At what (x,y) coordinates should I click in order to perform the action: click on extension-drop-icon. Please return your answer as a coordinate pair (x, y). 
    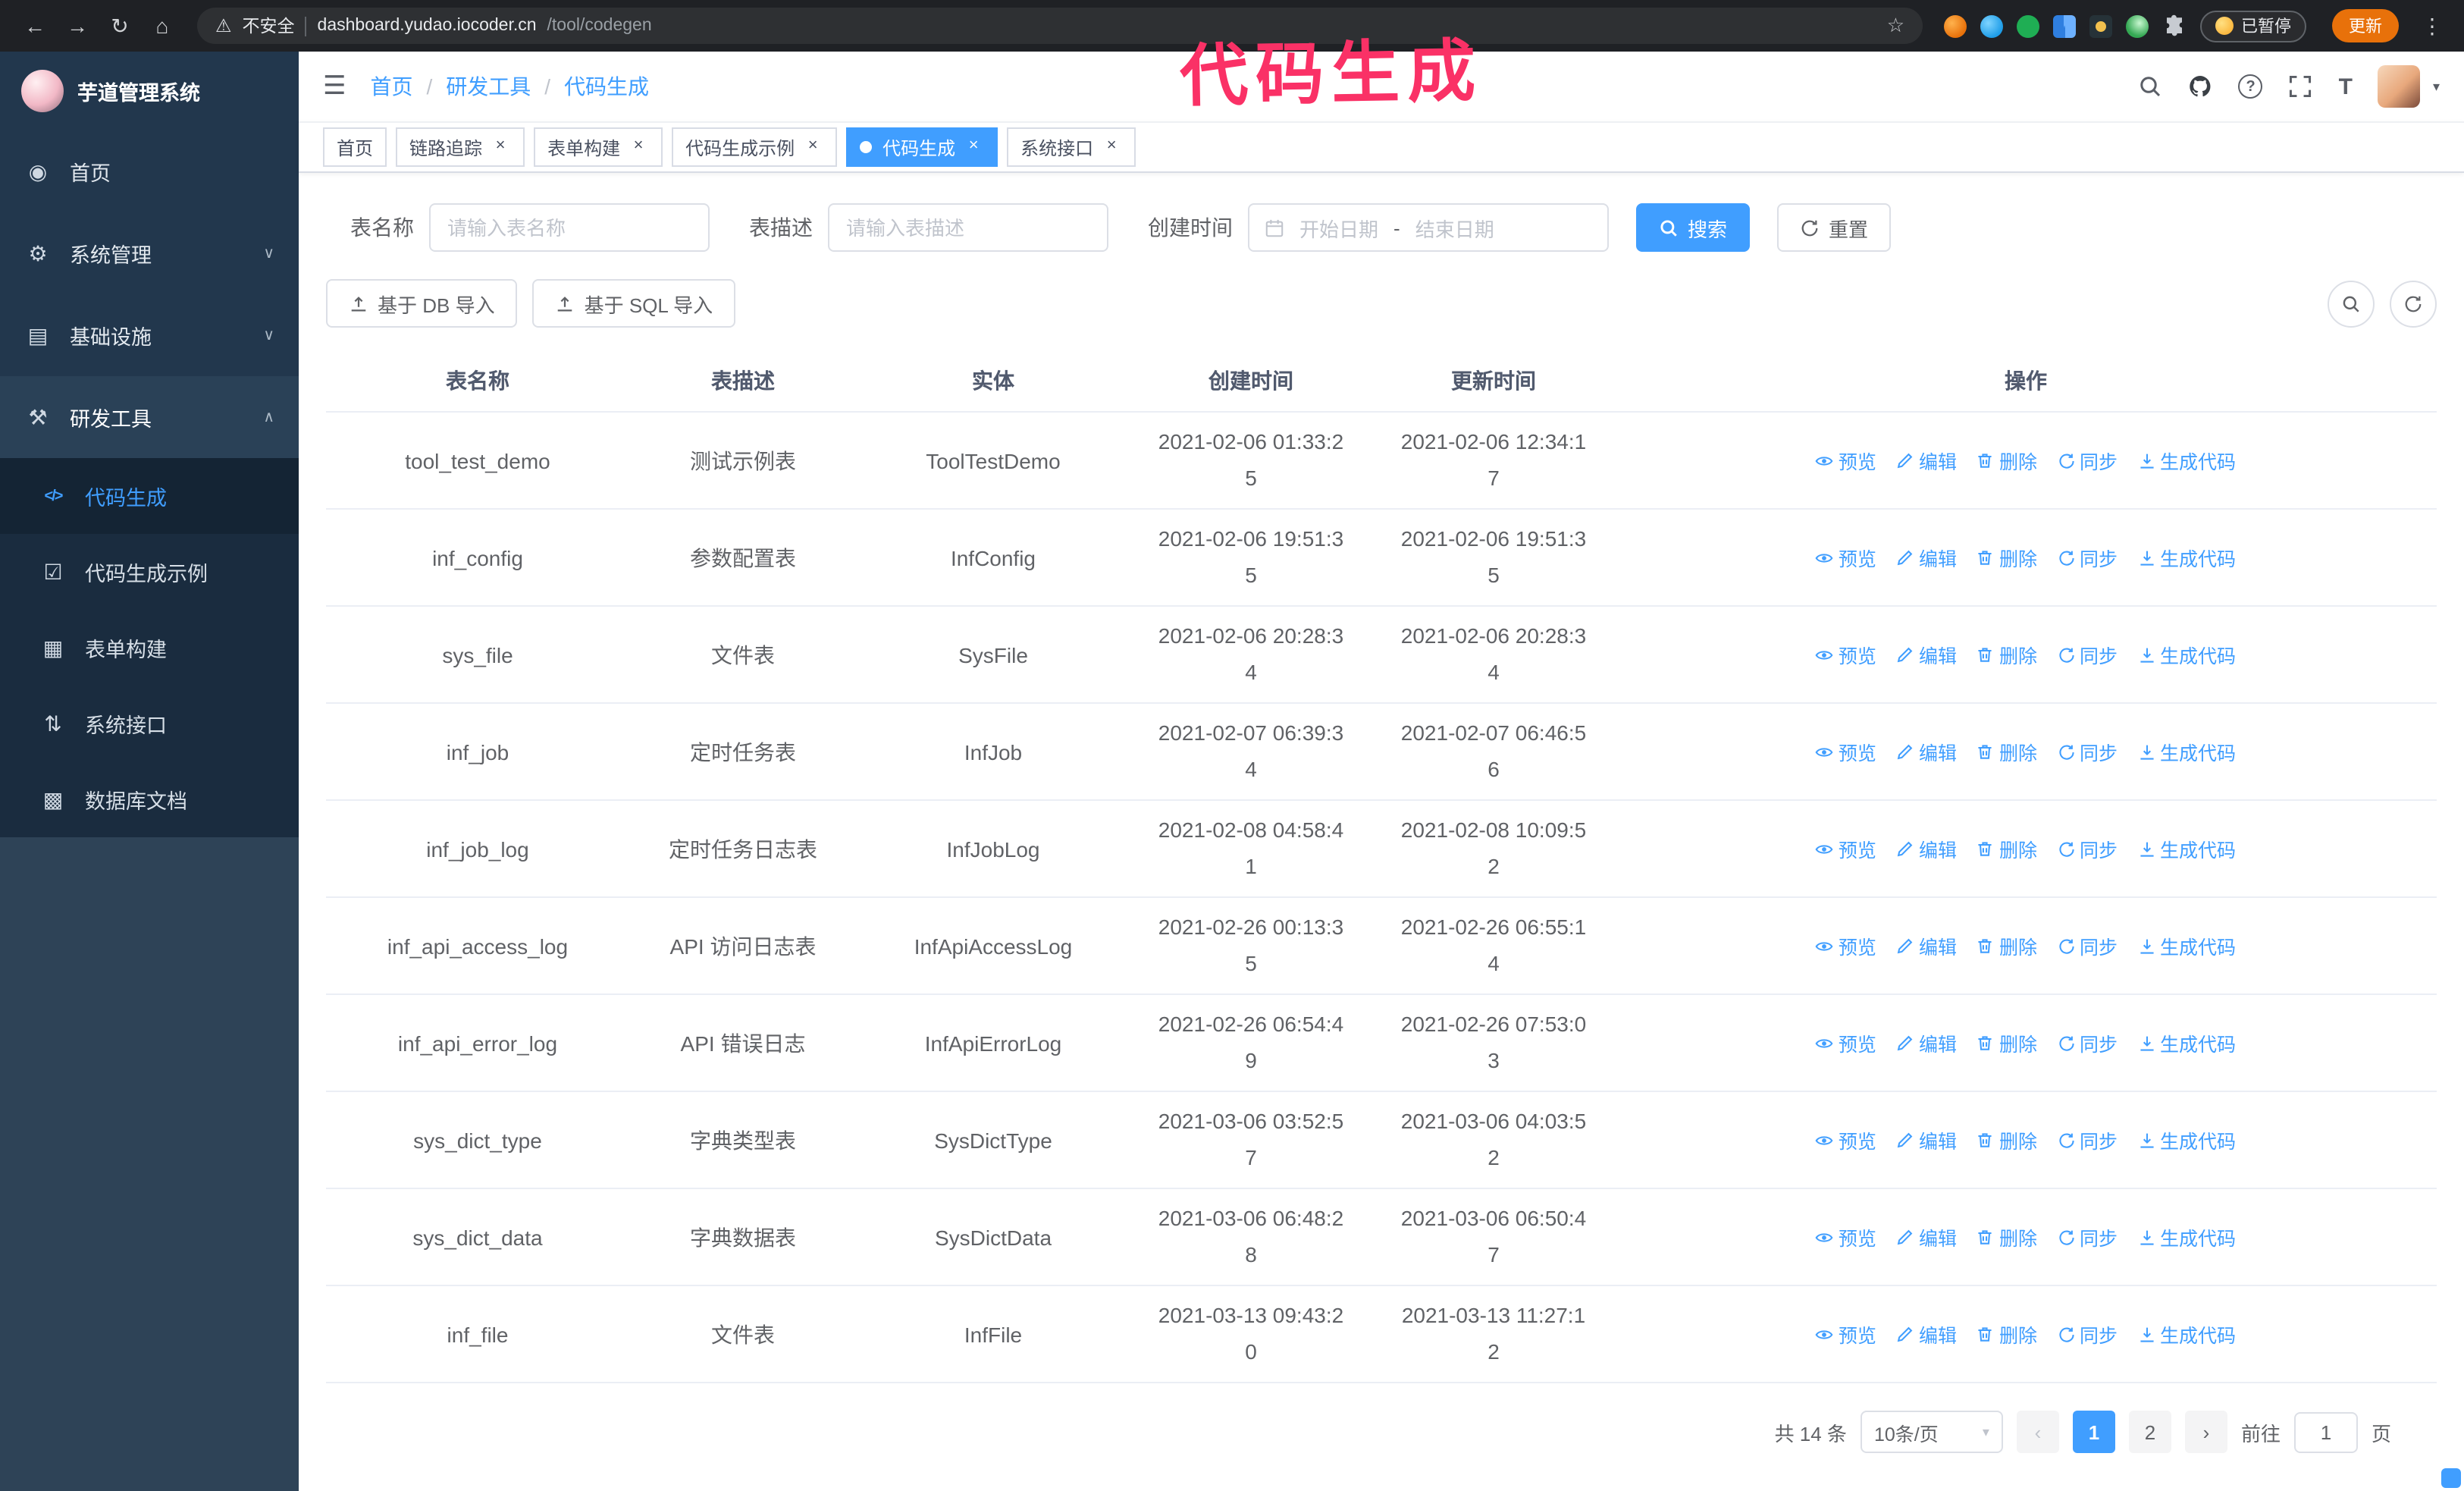
    Looking at the image, I should click on (1992, 25).